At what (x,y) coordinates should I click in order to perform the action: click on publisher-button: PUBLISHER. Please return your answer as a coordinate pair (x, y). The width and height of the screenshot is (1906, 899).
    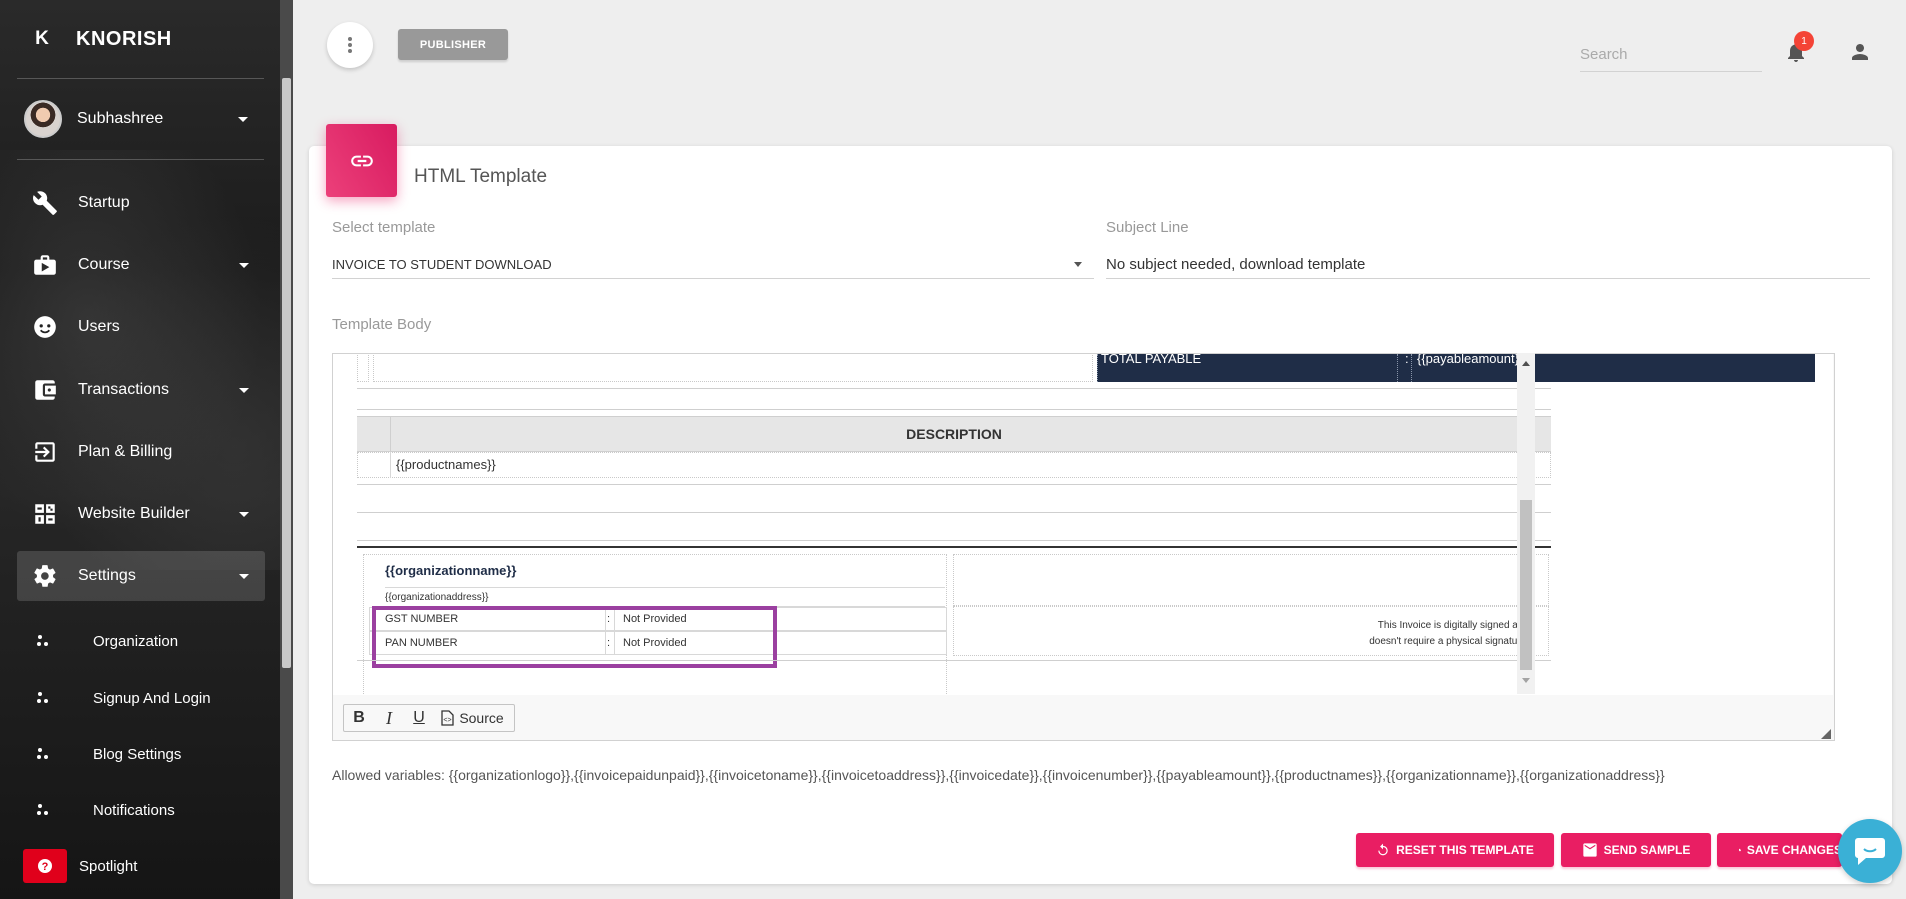
    Looking at the image, I should click on (453, 44).